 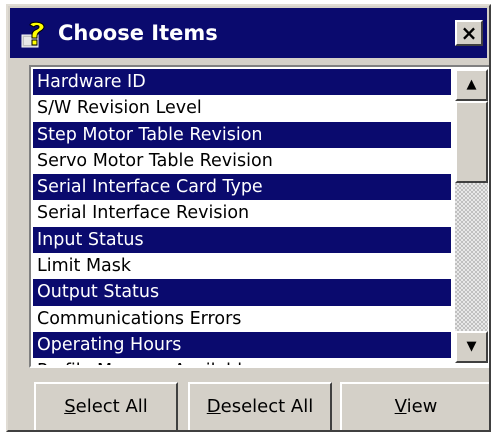 I want to click on list-item: Serial Interface Card Type, so click(x=242, y=187).